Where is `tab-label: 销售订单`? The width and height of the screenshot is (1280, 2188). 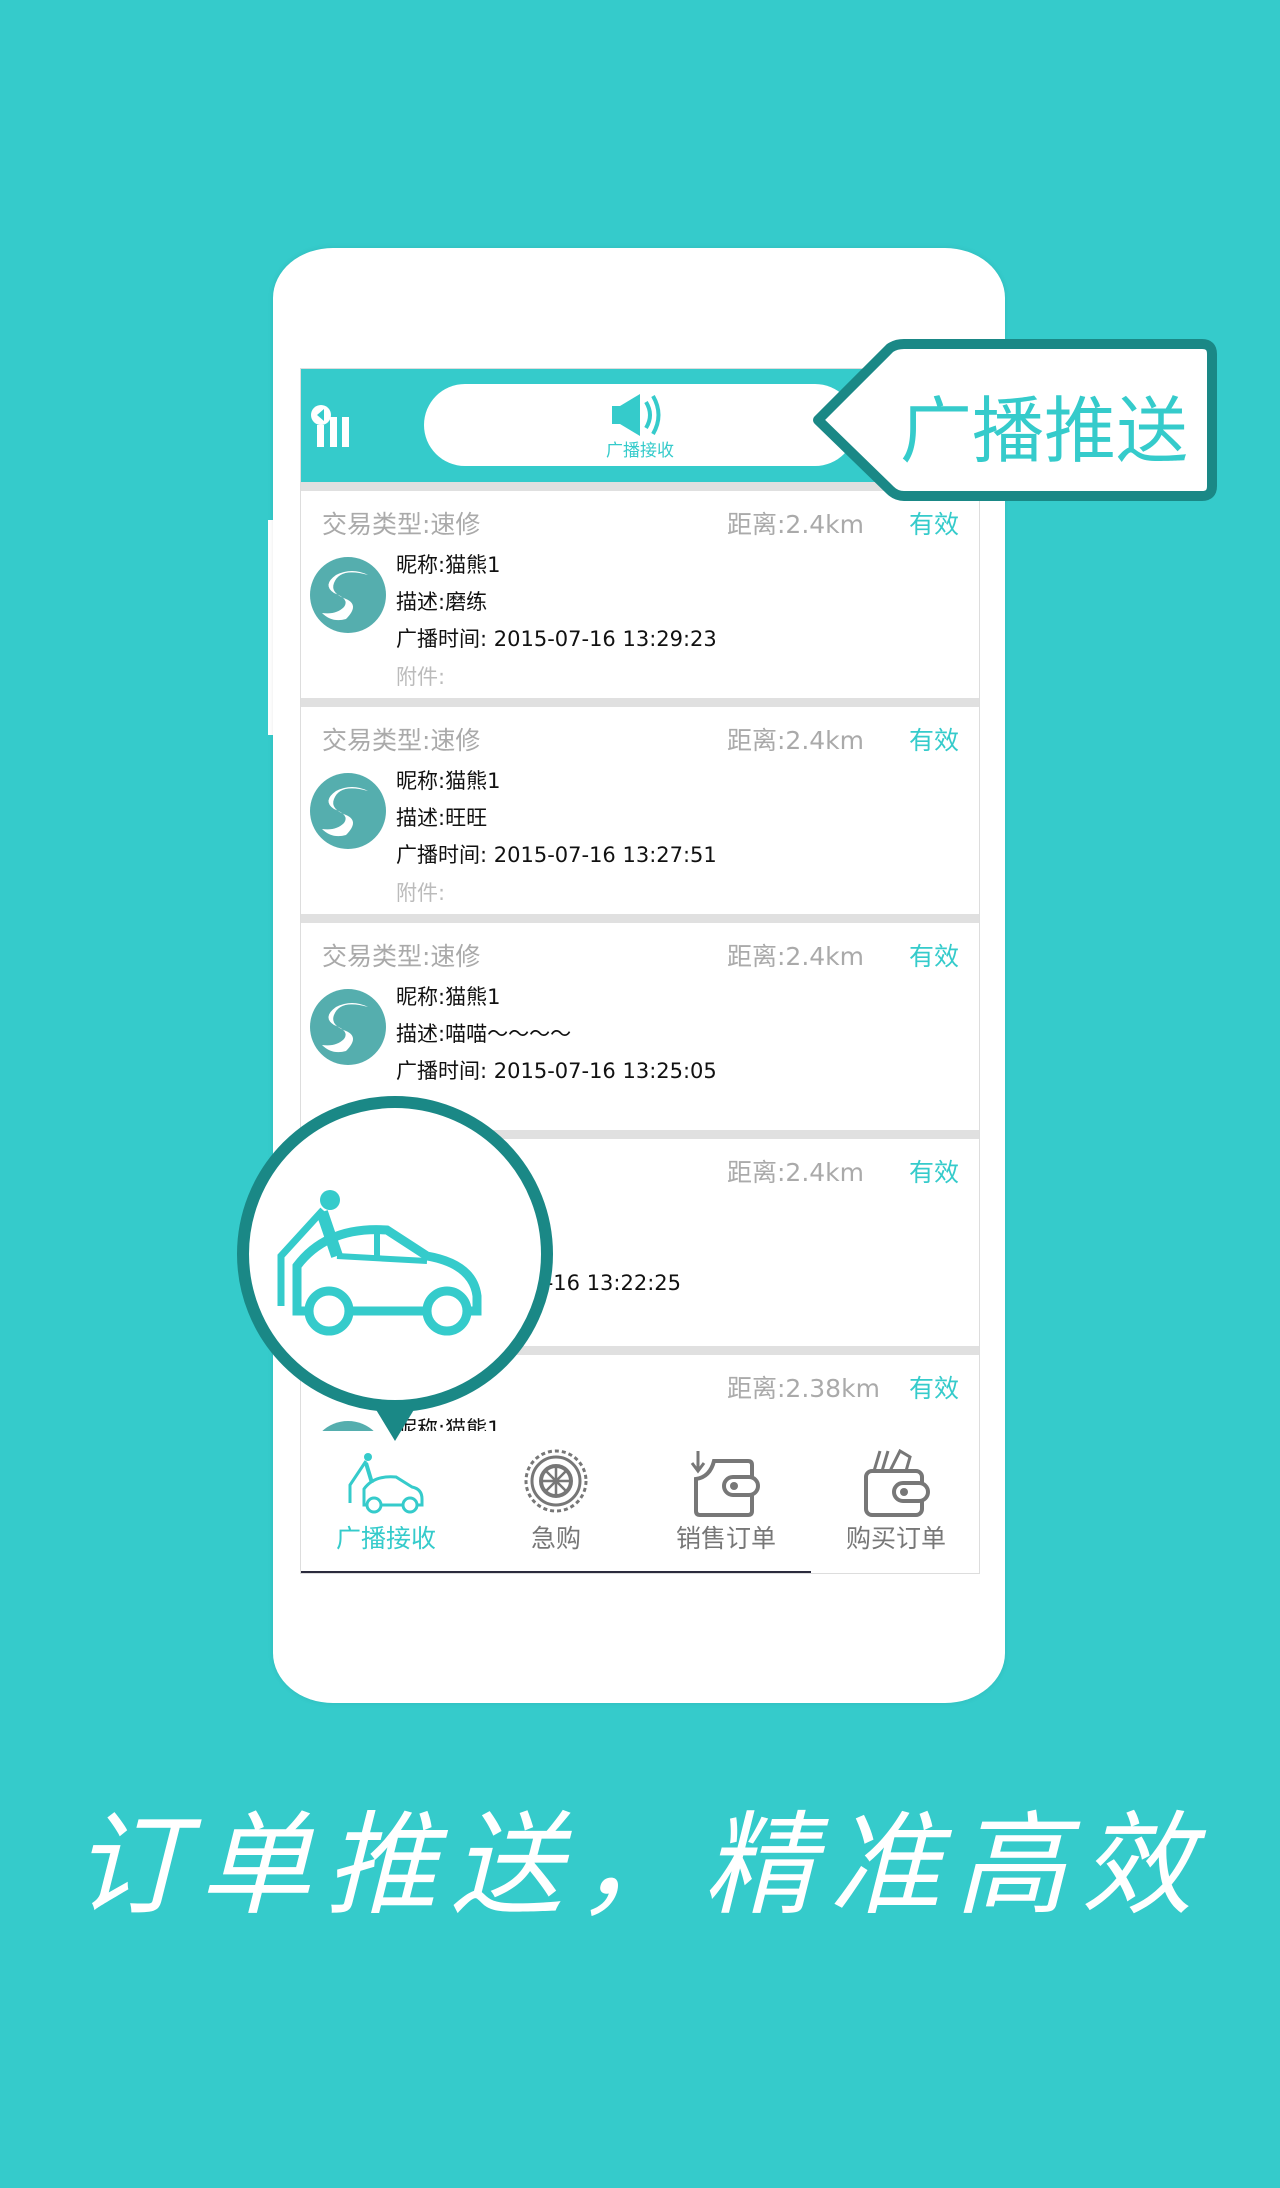 tab-label: 销售订单 is located at coordinates (725, 1538).